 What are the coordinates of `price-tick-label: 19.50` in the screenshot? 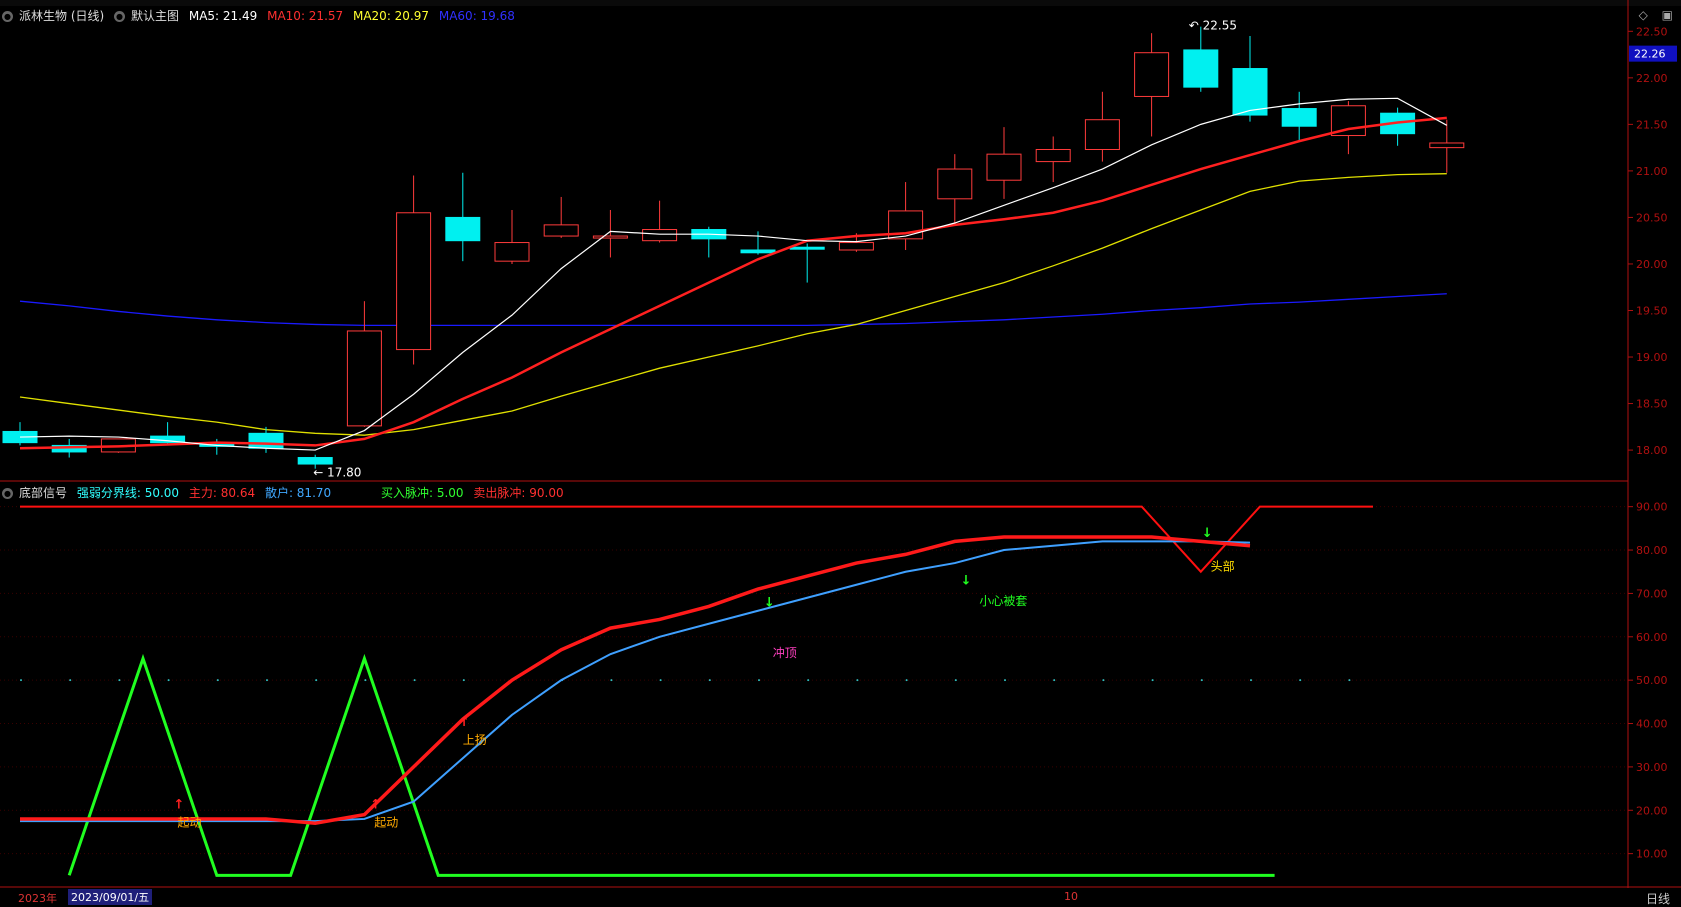 It's located at (1652, 310).